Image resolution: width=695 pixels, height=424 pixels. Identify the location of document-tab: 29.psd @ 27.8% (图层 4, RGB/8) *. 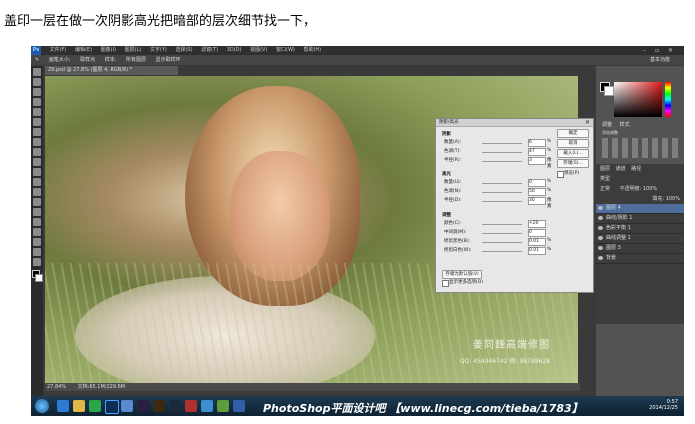
(111, 70).